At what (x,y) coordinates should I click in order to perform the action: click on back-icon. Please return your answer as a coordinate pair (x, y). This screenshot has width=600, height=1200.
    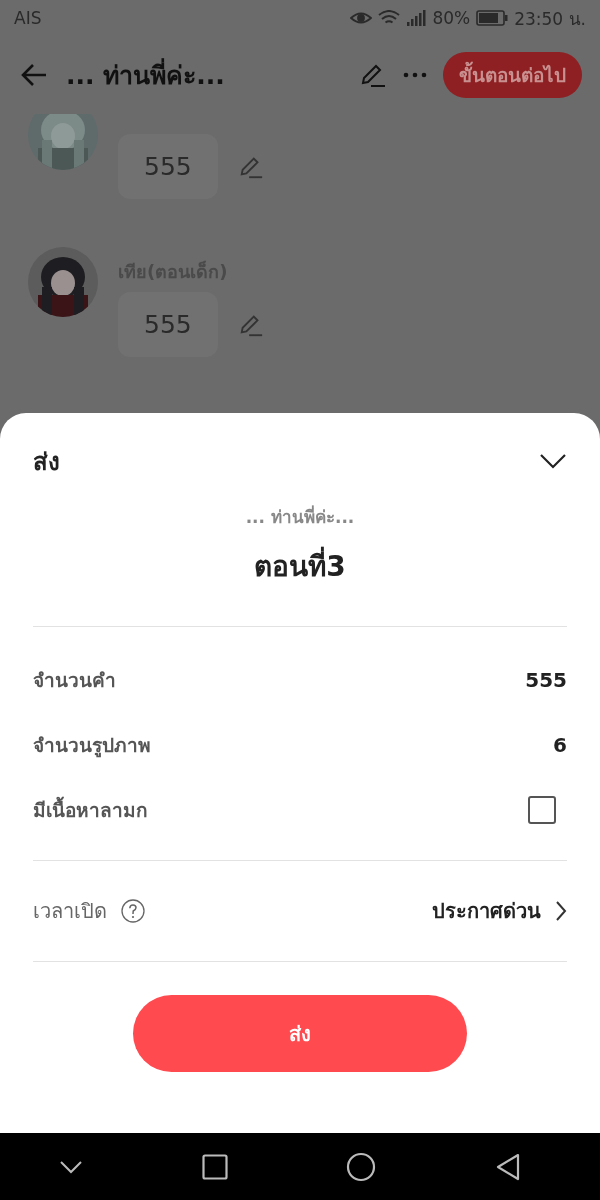
    Looking at the image, I should click on (507, 1166).